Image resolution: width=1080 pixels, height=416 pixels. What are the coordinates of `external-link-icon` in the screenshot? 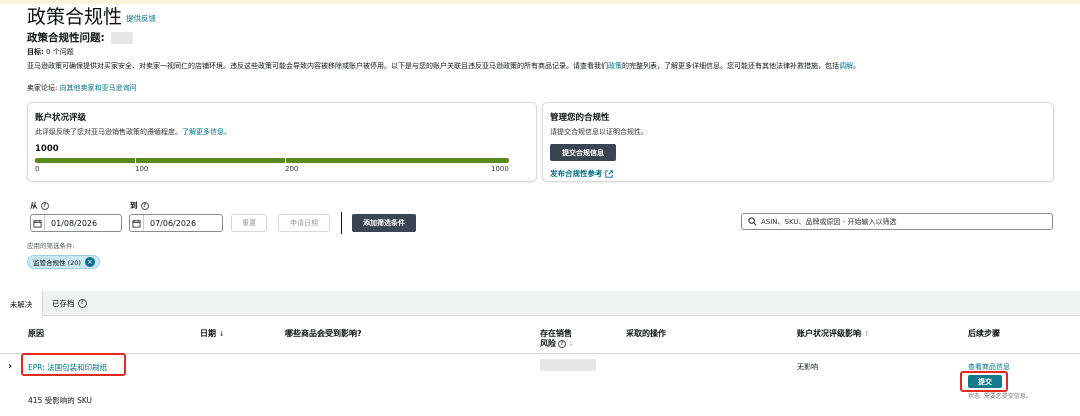 It's located at (608, 173).